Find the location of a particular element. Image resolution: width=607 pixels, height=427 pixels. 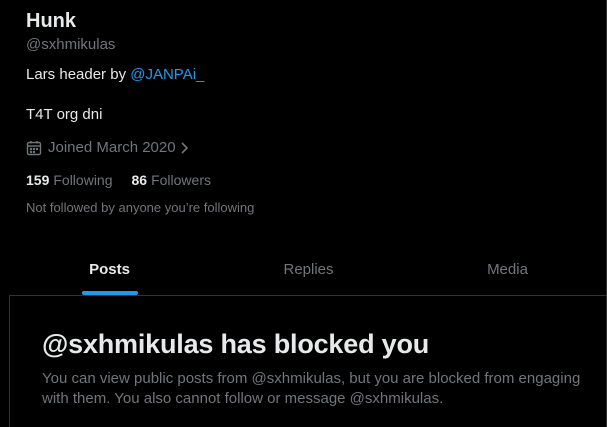

following-count: 159 is located at coordinates (38, 180).